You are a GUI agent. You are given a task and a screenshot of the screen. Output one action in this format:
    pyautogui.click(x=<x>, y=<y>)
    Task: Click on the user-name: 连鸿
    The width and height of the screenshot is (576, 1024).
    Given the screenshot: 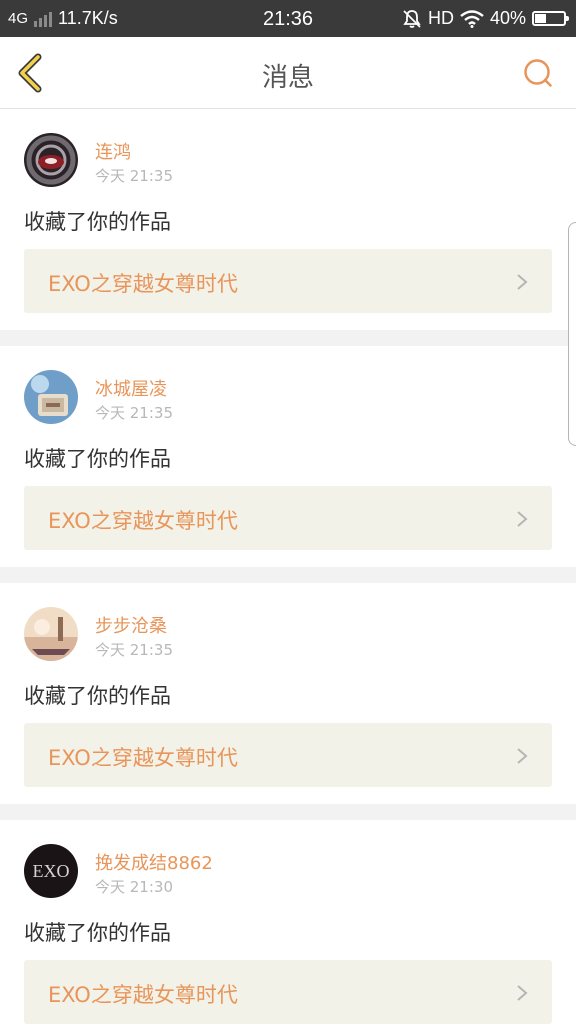 What is the action you would take?
    pyautogui.click(x=113, y=151)
    